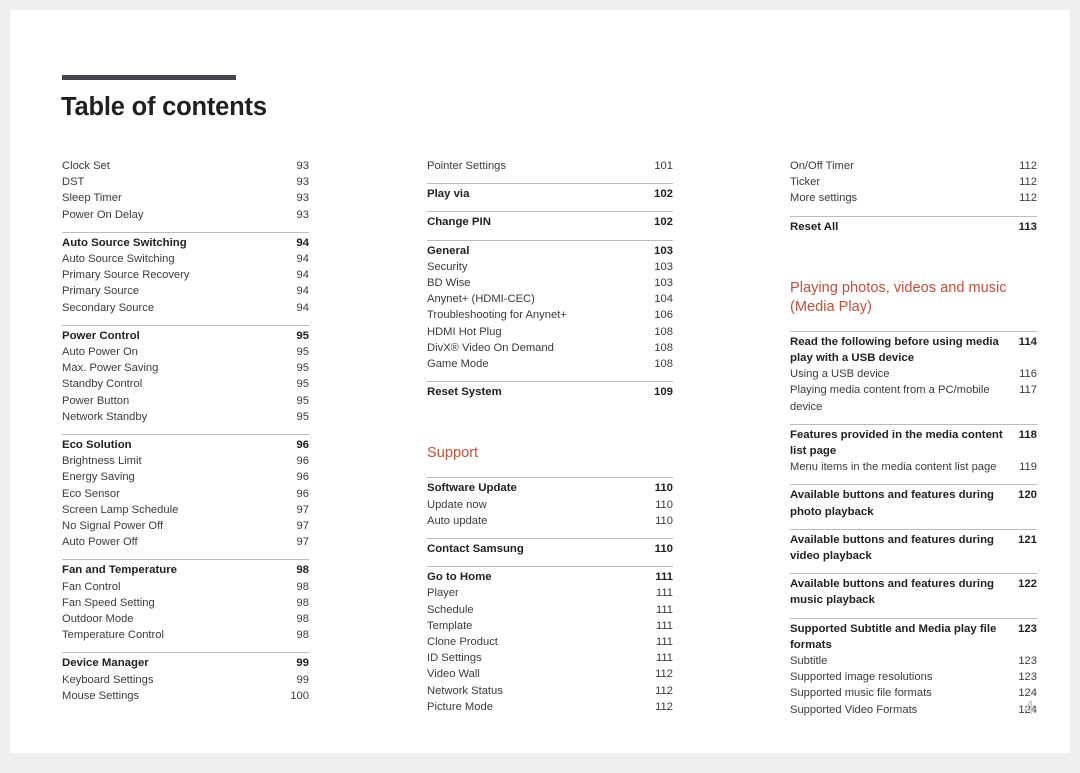  What do you see at coordinates (185, 417) in the screenshot?
I see `toc-entry: Network Standby 95` at bounding box center [185, 417].